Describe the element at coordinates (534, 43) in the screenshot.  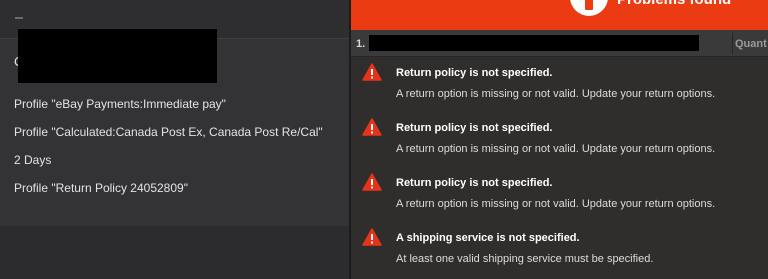
I see `redacted-title` at that location.